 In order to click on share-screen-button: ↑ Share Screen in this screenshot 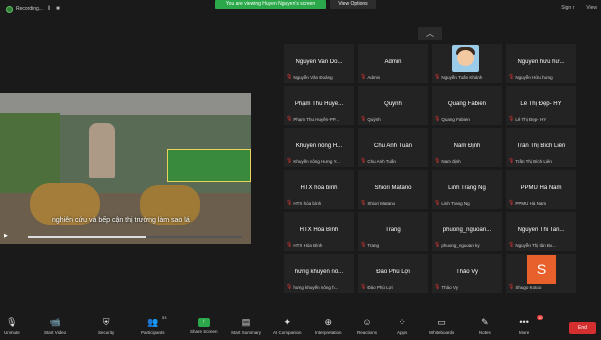, I will do `click(204, 328)`.